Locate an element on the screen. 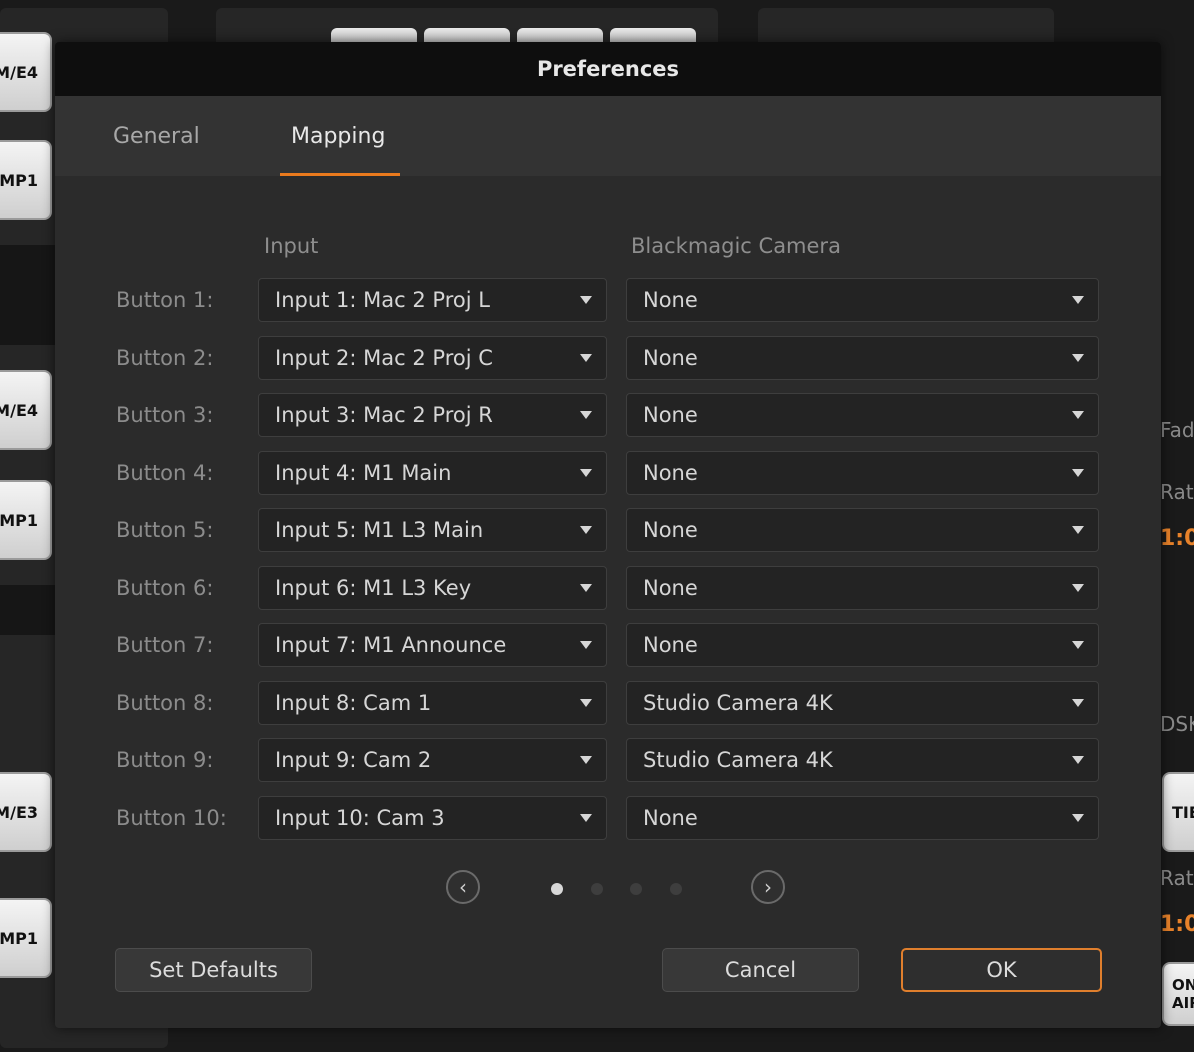 The width and height of the screenshot is (1194, 1052). input-select: Input 10: Cam 3 is located at coordinates (432, 818).